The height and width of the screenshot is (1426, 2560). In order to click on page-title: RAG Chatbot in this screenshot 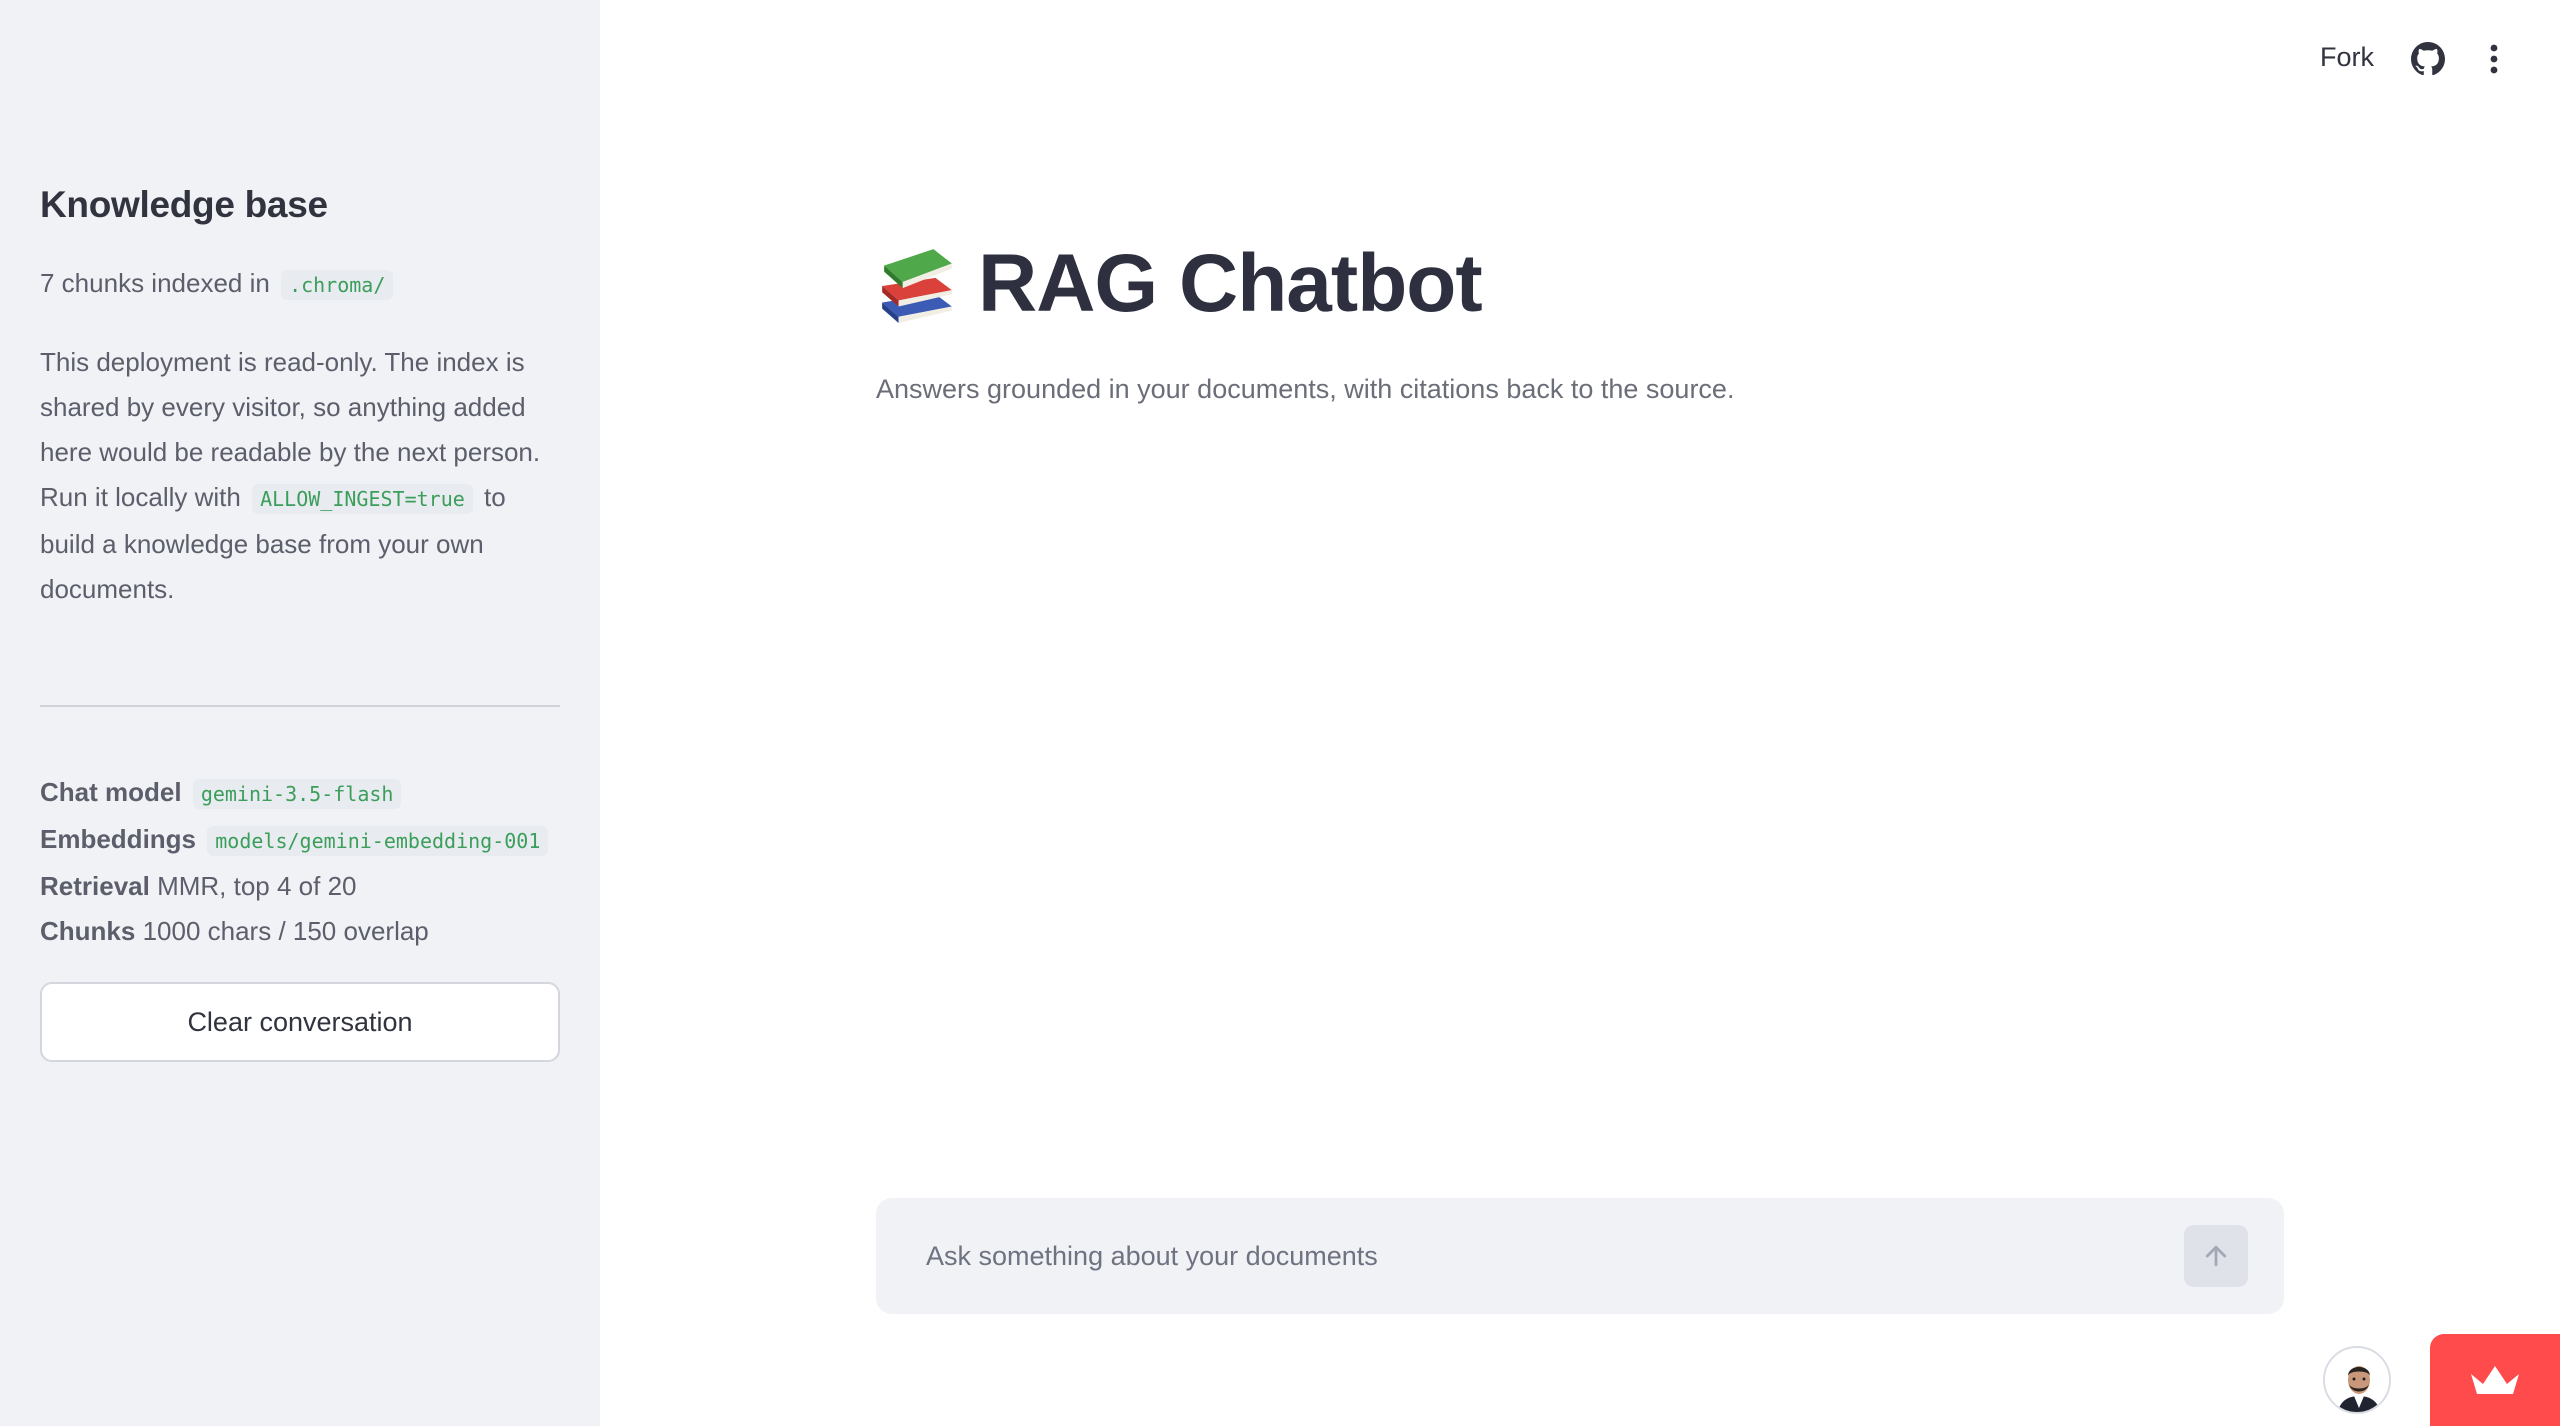, I will do `click(1230, 283)`.